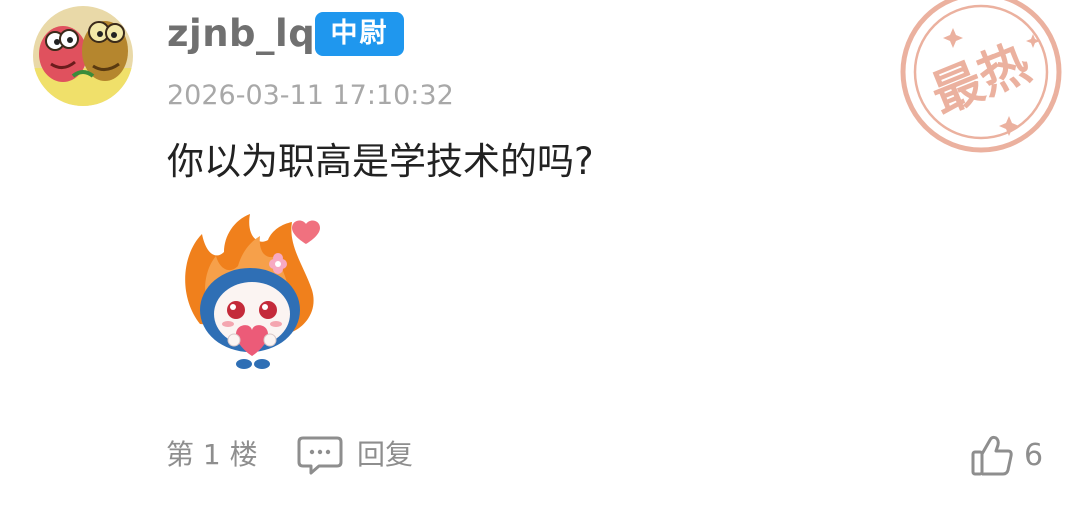 The image size is (1080, 505). Describe the element at coordinates (359, 34) in the screenshot. I see `rank-badge: 中尉` at that location.